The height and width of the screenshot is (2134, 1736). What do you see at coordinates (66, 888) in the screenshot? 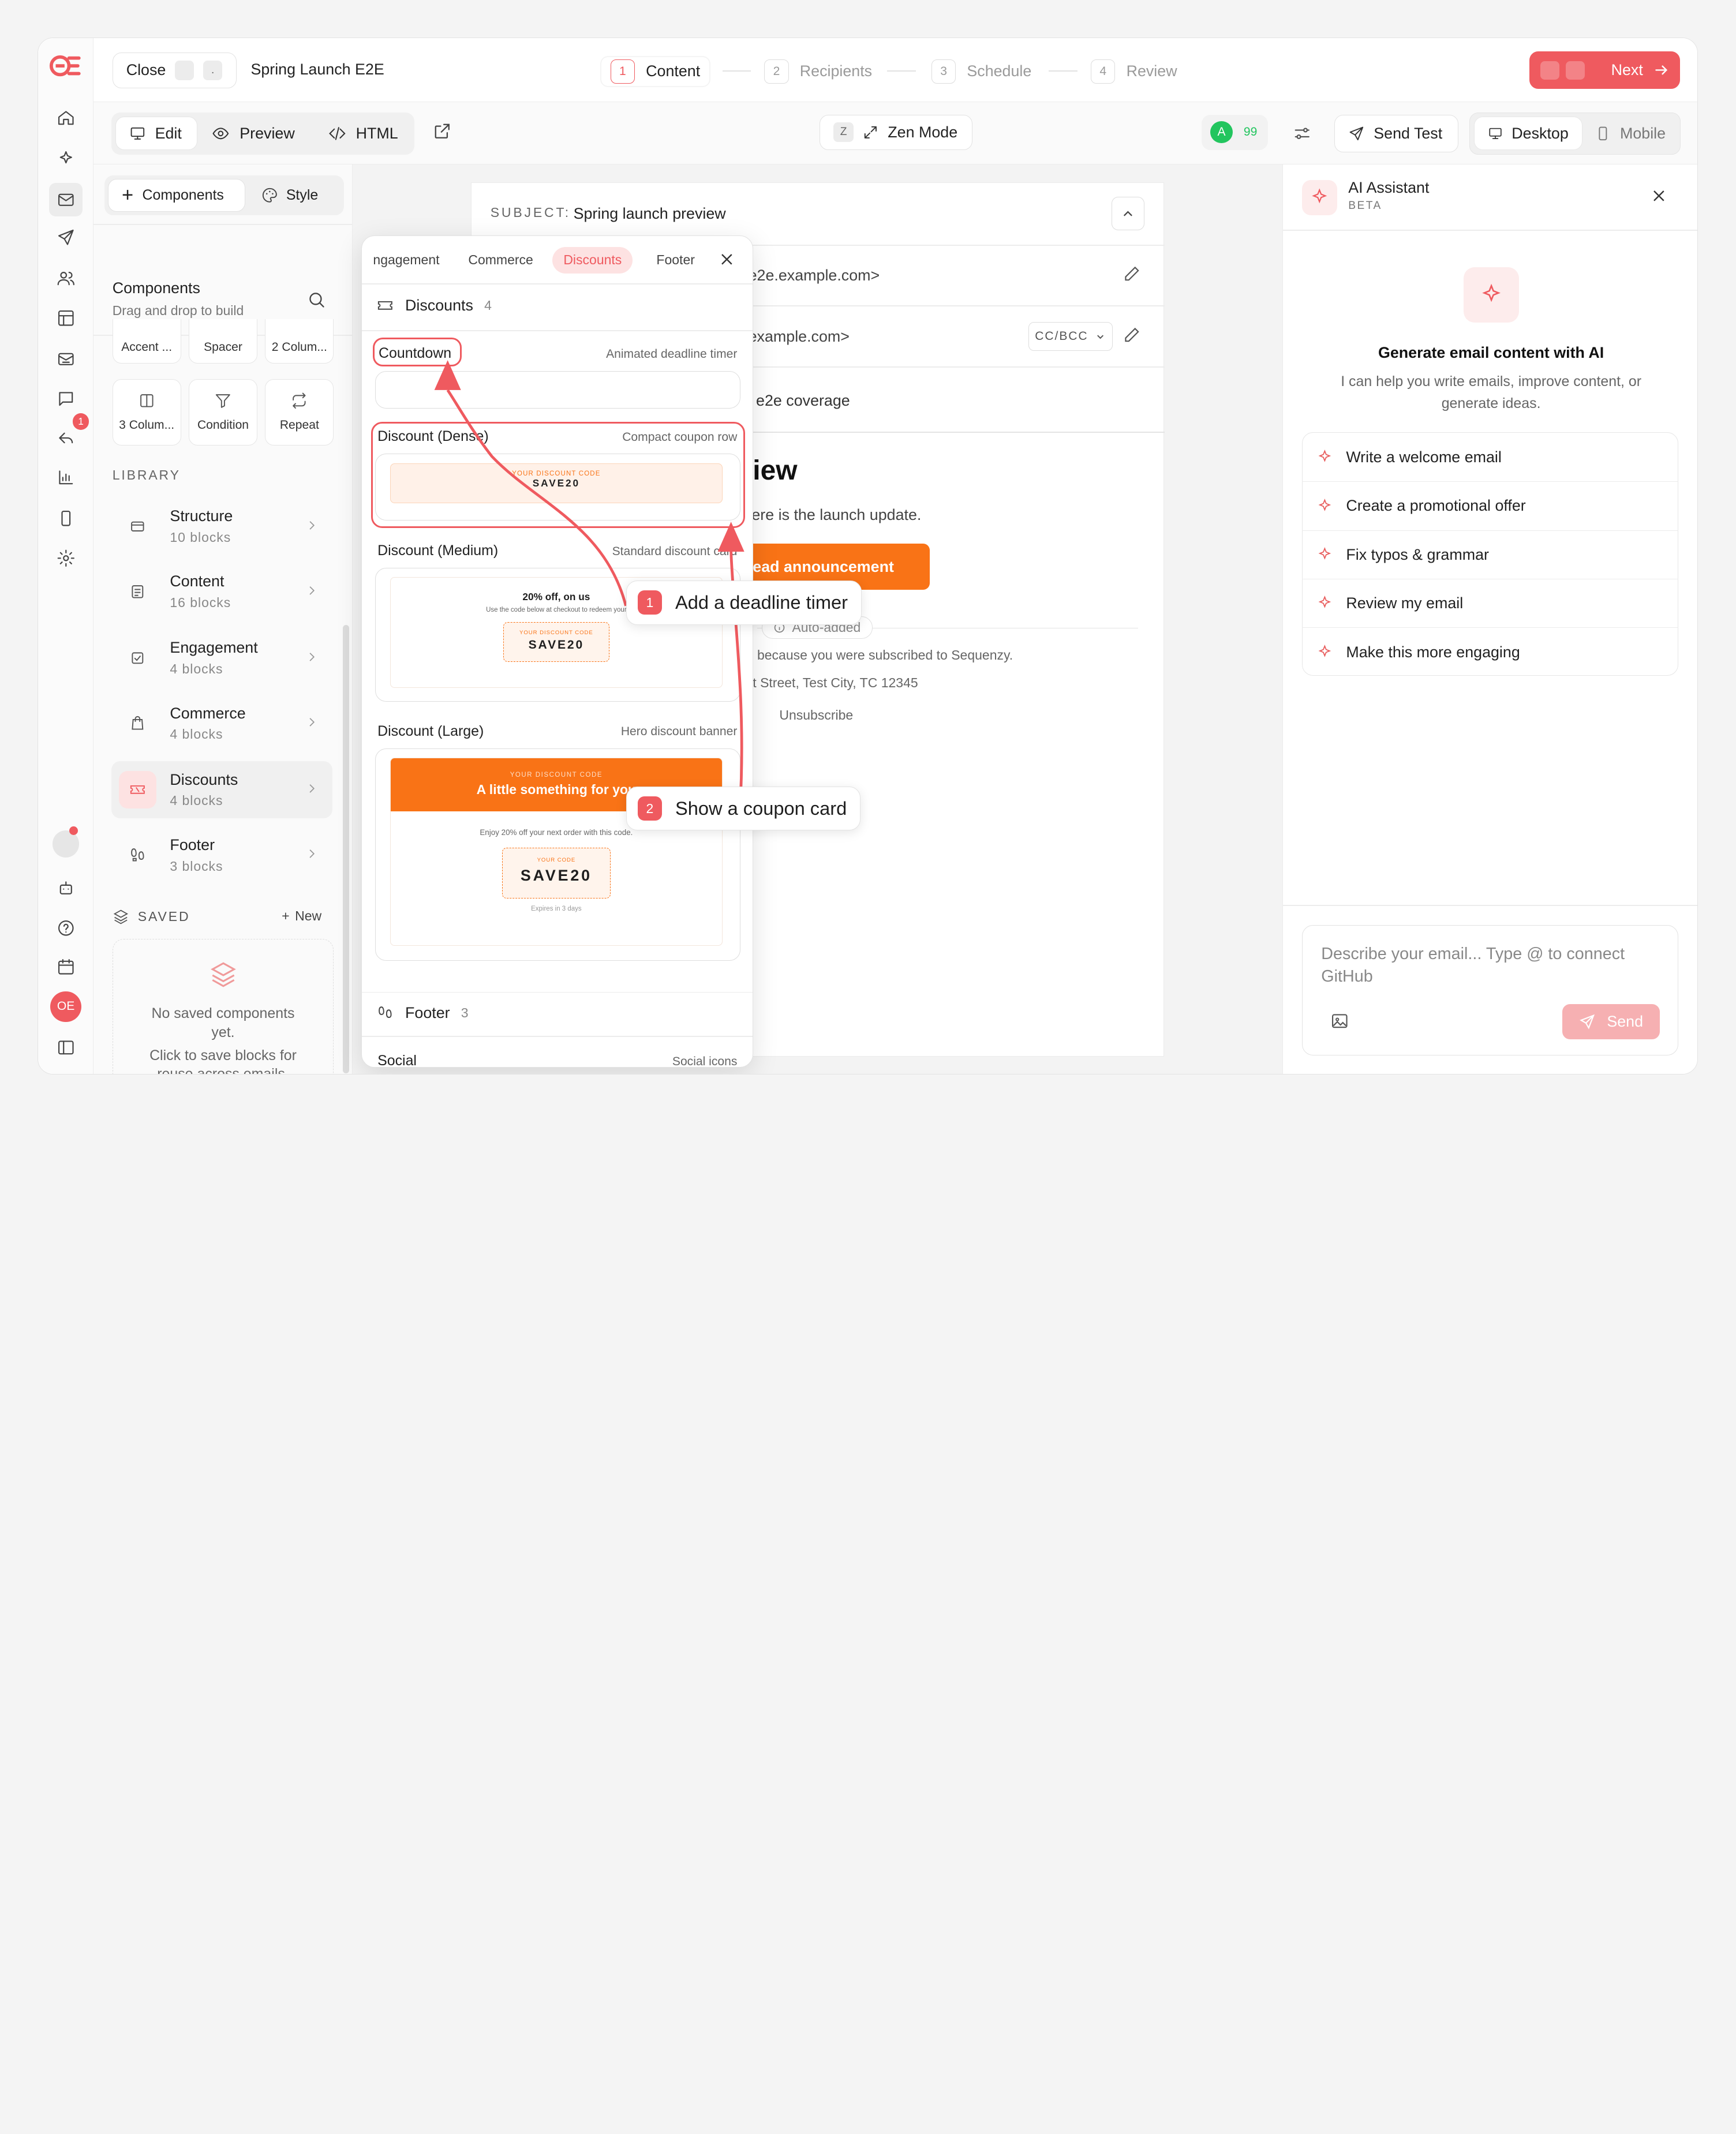
I see `bot-icon` at bounding box center [66, 888].